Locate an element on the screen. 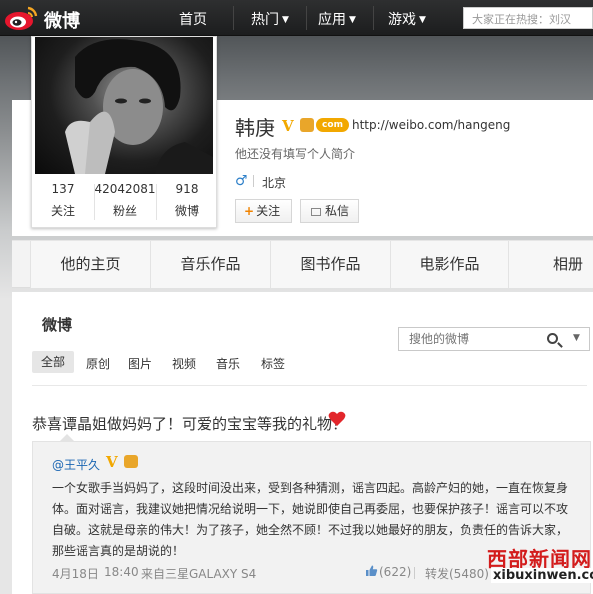 This screenshot has height=594, width=593. post-text: 恭喜谭晶姐做妈妈了！可爱的宝宝等我的礼物！ is located at coordinates (190, 424).